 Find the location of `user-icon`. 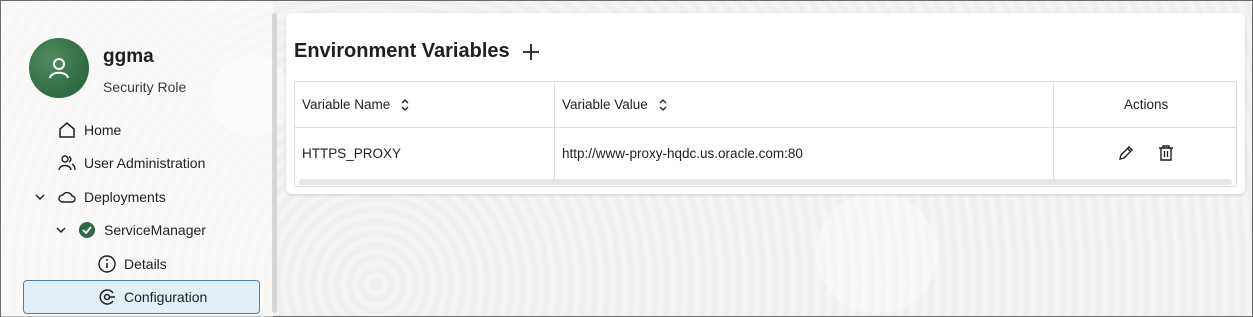

user-icon is located at coordinates (59, 68).